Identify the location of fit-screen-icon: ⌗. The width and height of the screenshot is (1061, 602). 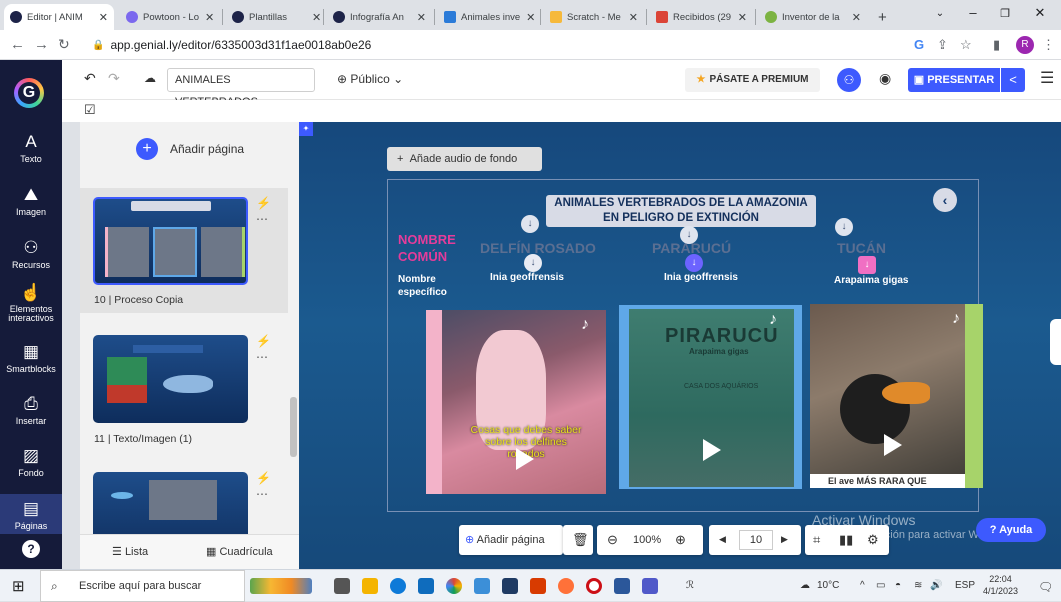
(816, 540).